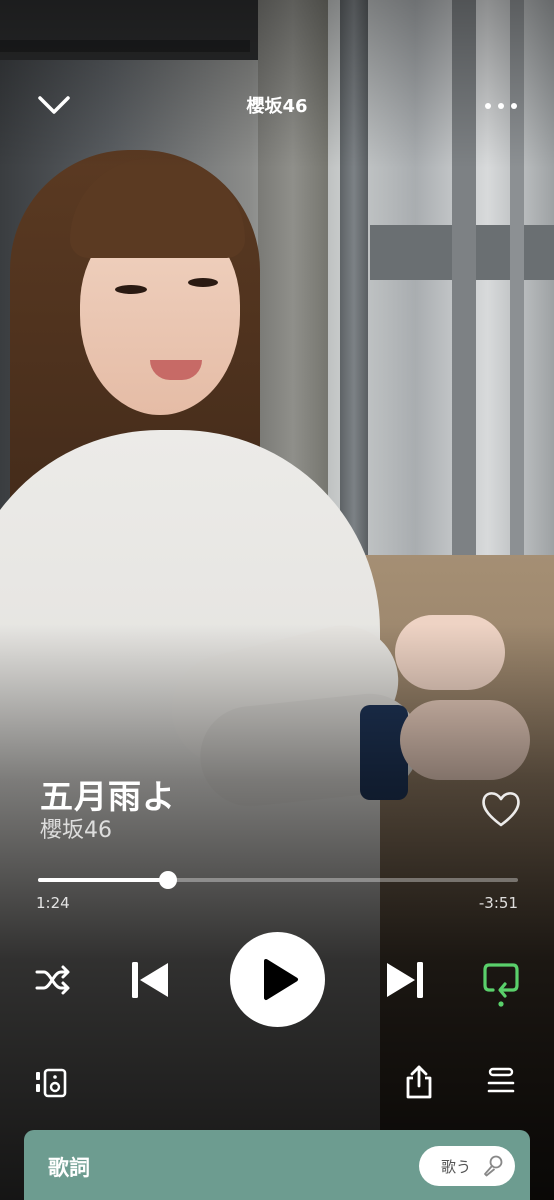 The height and width of the screenshot is (1200, 554). I want to click on elapsed-time: 1:24, so click(53, 903).